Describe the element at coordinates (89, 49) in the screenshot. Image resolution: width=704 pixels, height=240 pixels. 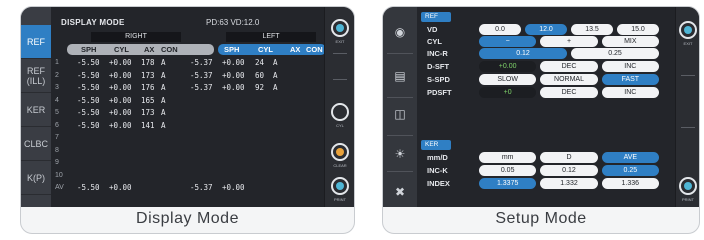
I see `header-sph-right: SPH` at that location.